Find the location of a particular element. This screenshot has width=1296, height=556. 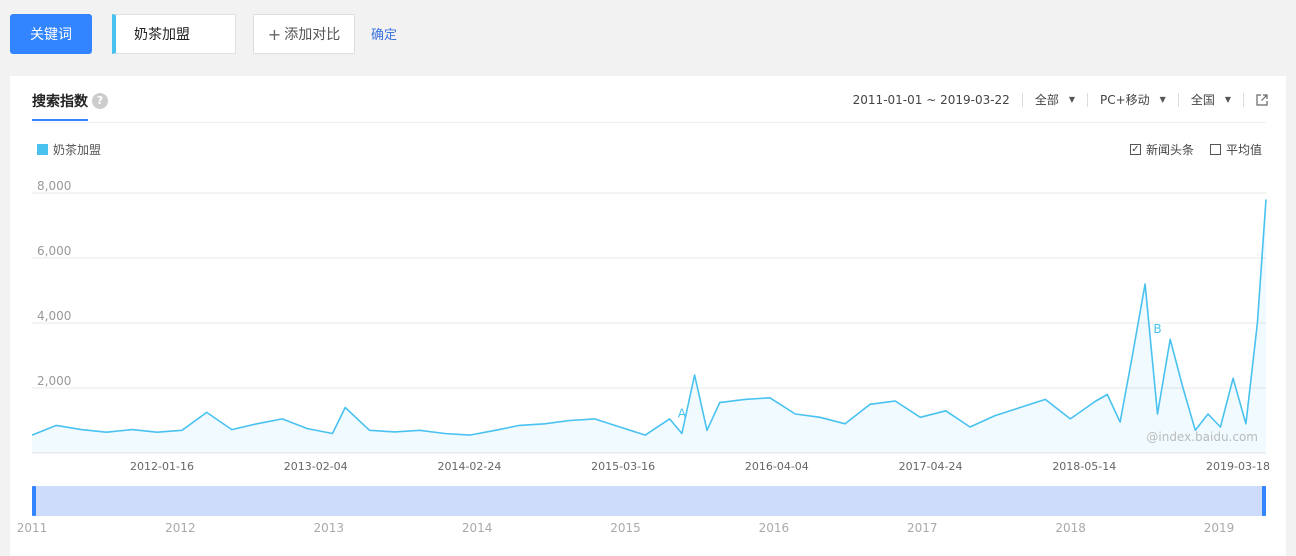

navigator-year-label: 2018 is located at coordinates (1070, 528).